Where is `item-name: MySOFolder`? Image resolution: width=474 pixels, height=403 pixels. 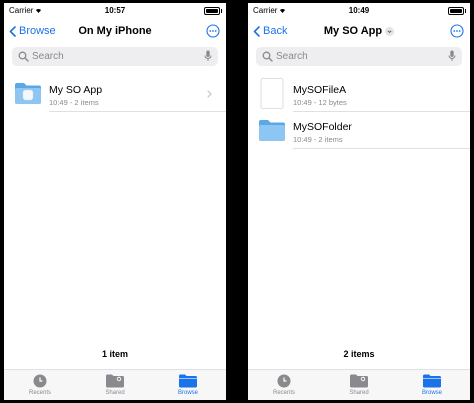
item-name: MySOFolder is located at coordinates (322, 127).